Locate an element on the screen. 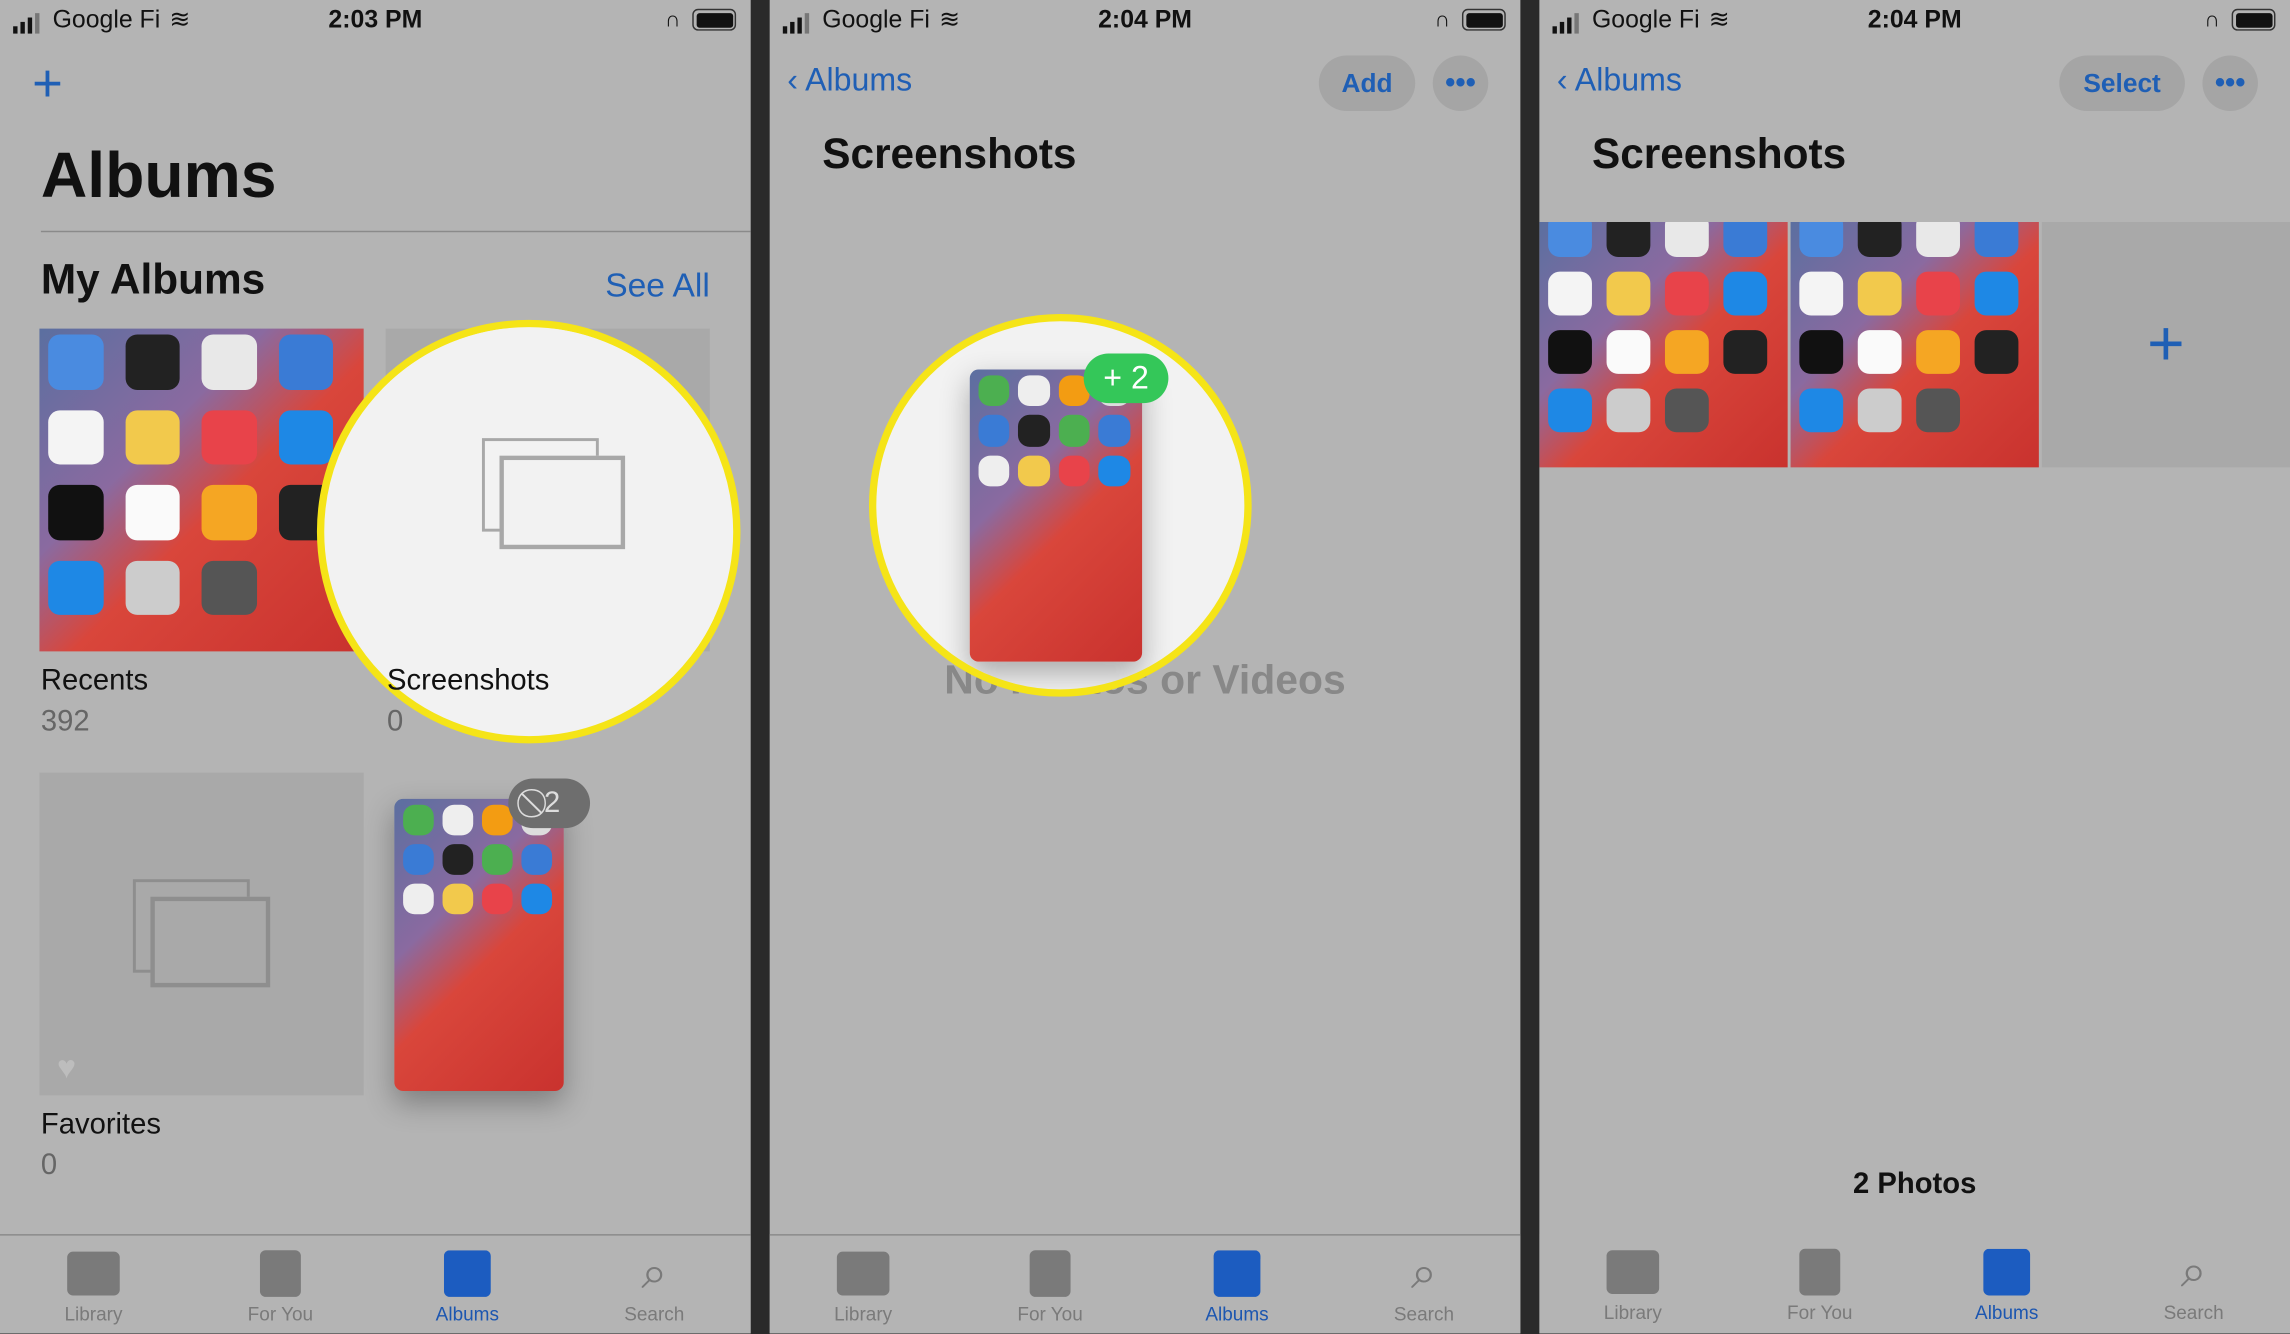 This screenshot has width=2290, height=1334. add-photos-button: + is located at coordinates (2165, 344).